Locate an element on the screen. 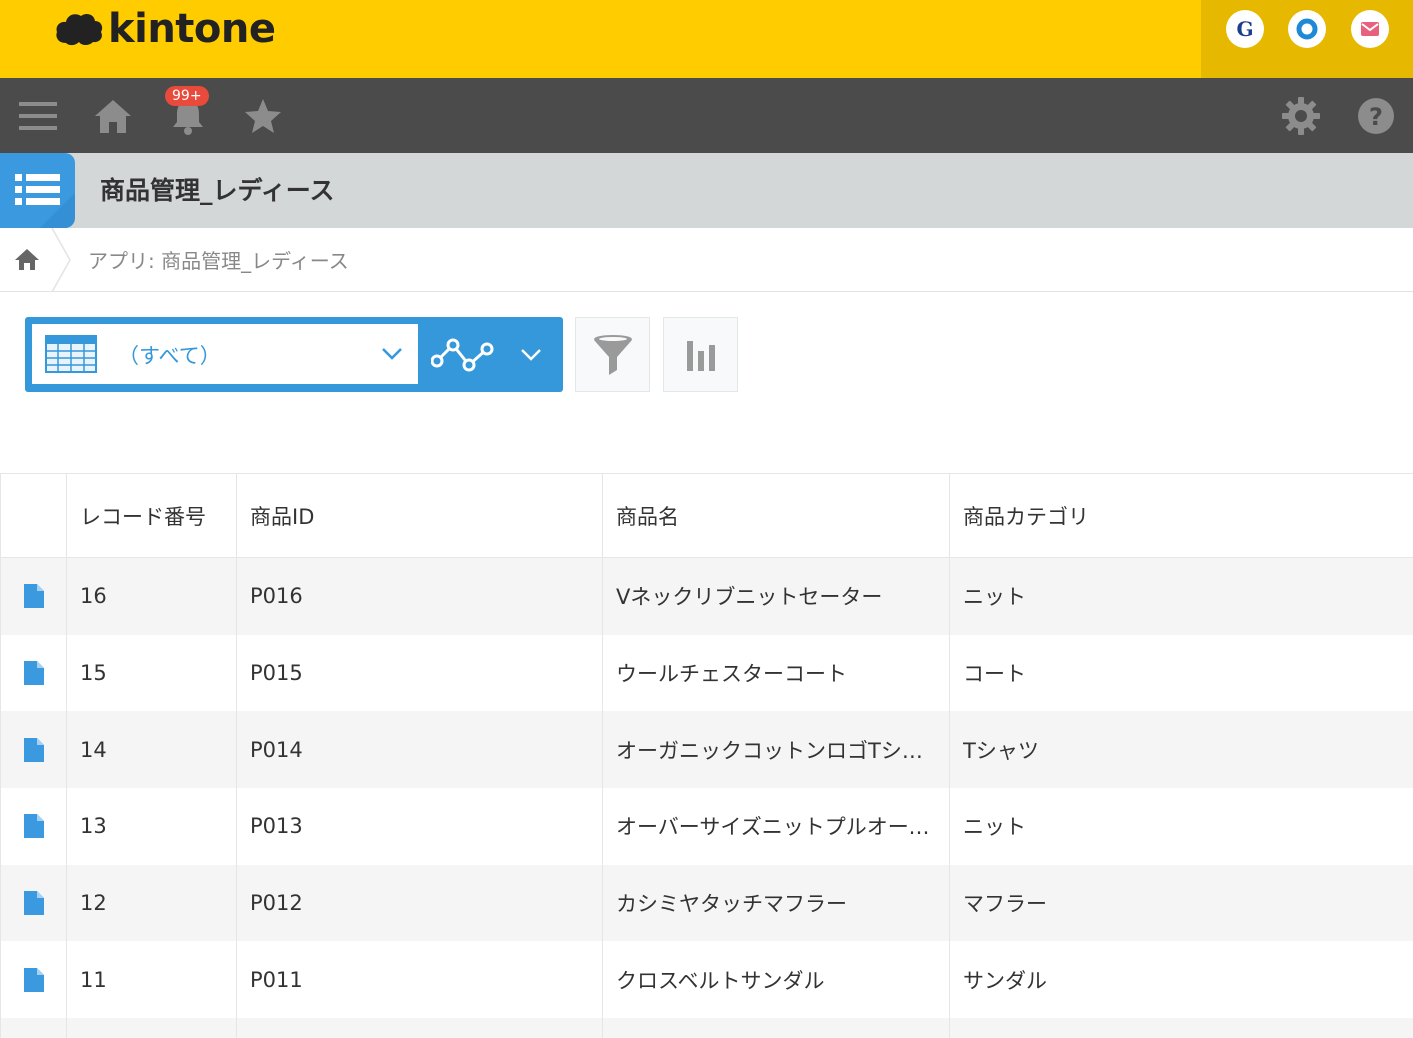 The width and height of the screenshot is (1413, 1038). notification-badge: 99+ is located at coordinates (187, 96).